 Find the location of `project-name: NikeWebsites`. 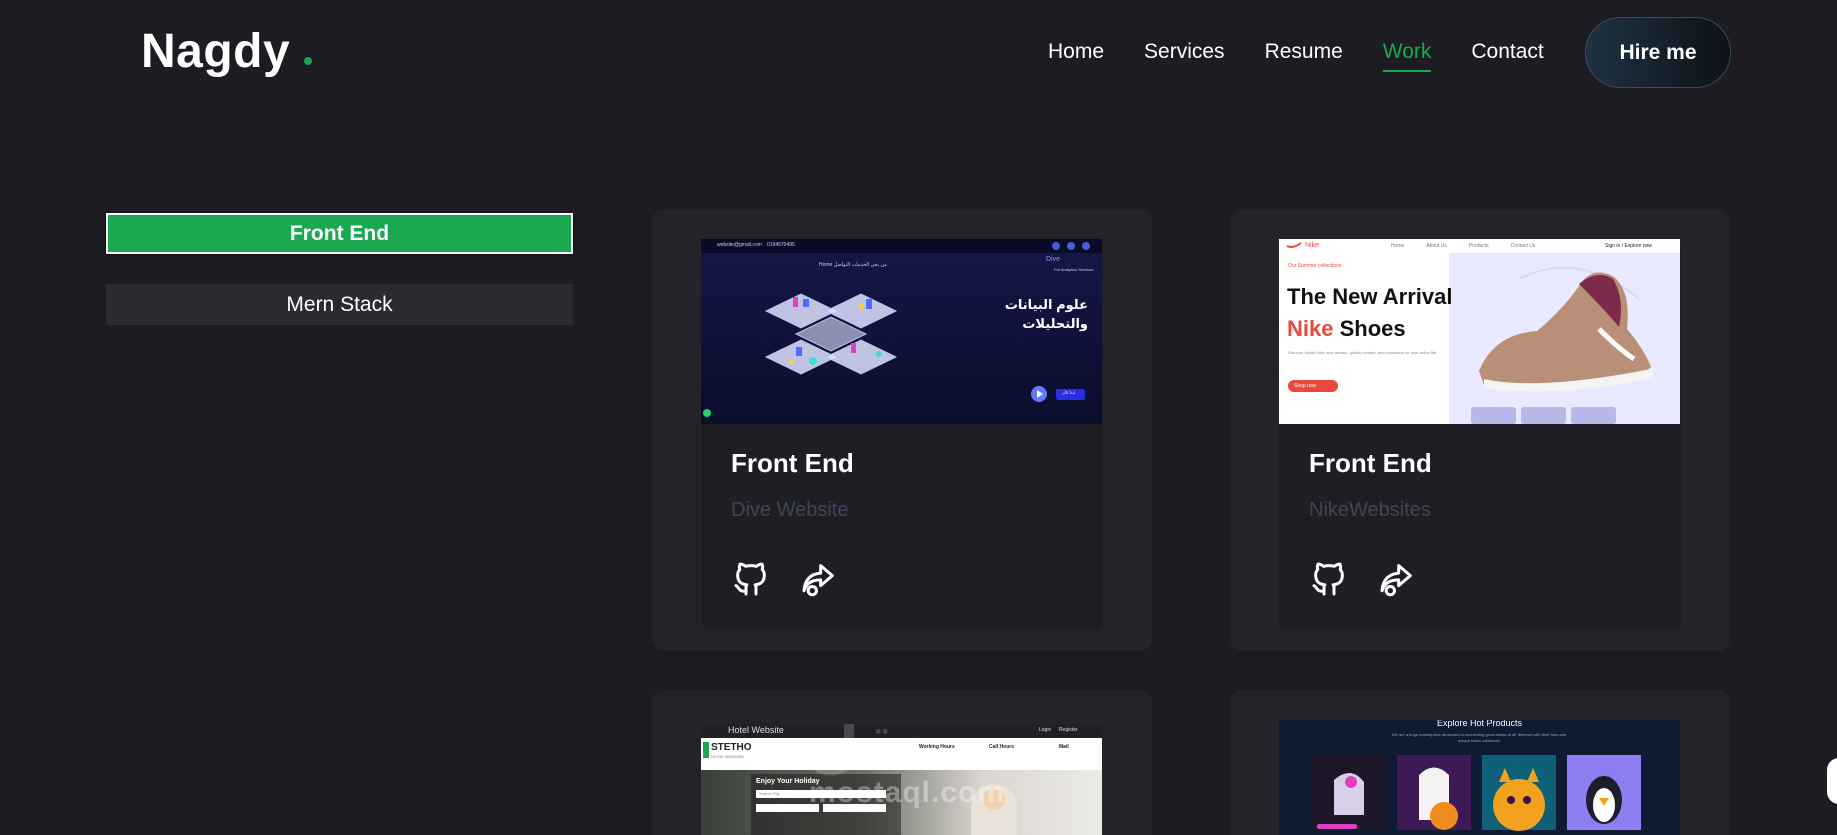

project-name: NikeWebsites is located at coordinates (1370, 510).